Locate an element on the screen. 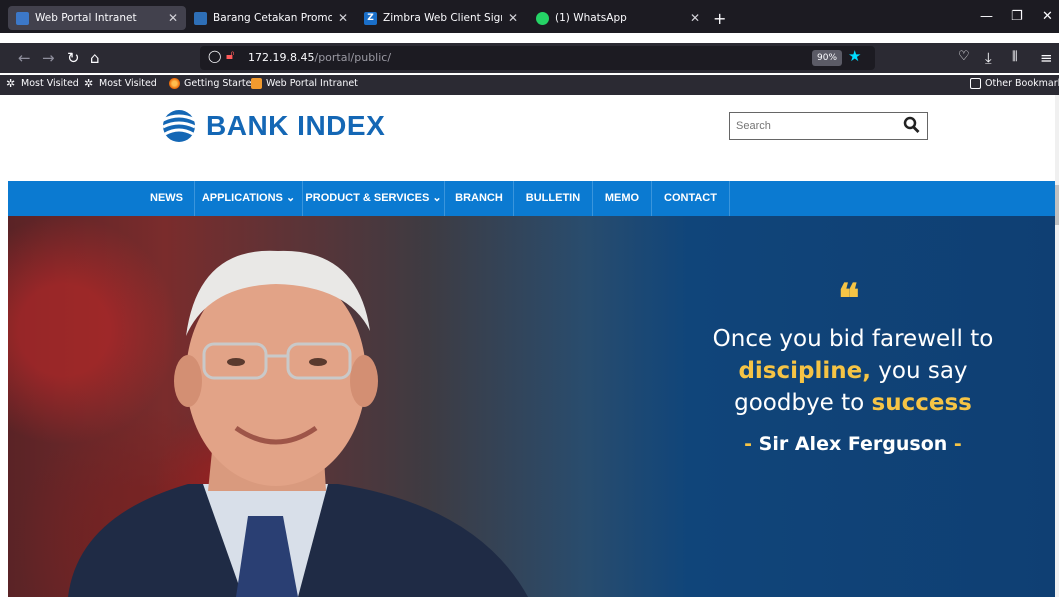 This screenshot has height=597, width=1059. menu-hamburger-icon: ≡ is located at coordinates (1046, 58).